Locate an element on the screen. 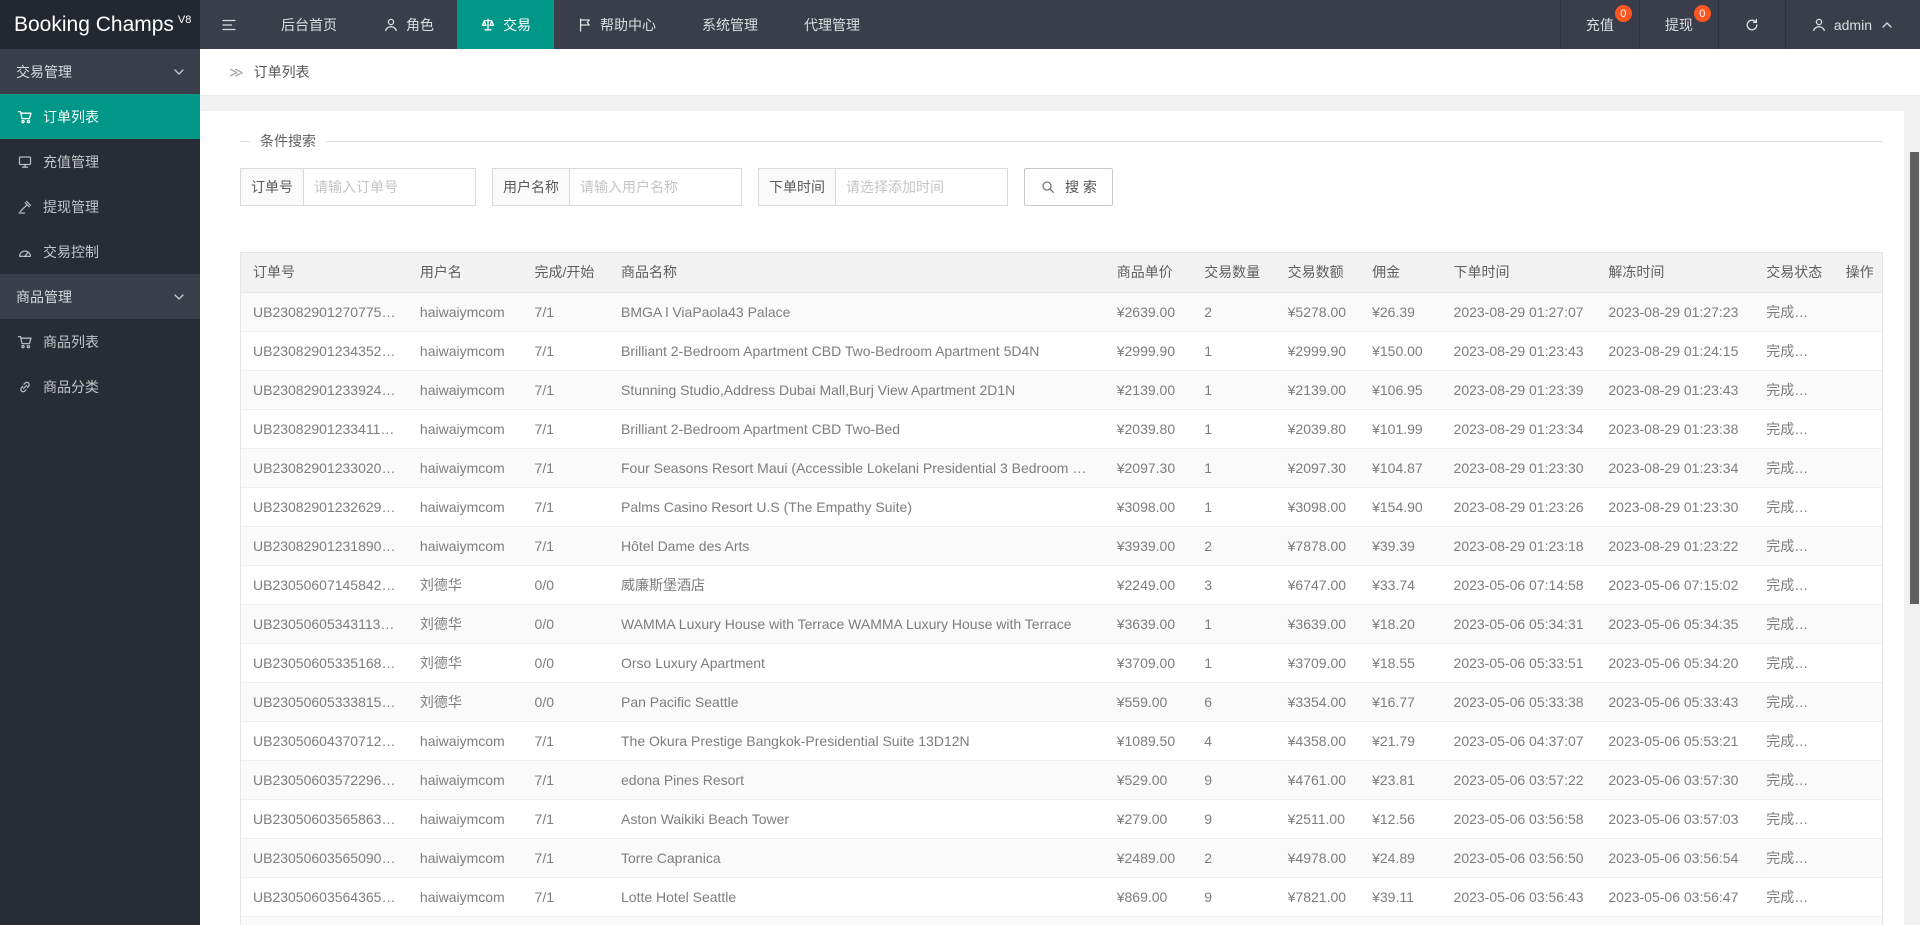 The height and width of the screenshot is (925, 1920). column-header: 商品名称 is located at coordinates (857, 273).